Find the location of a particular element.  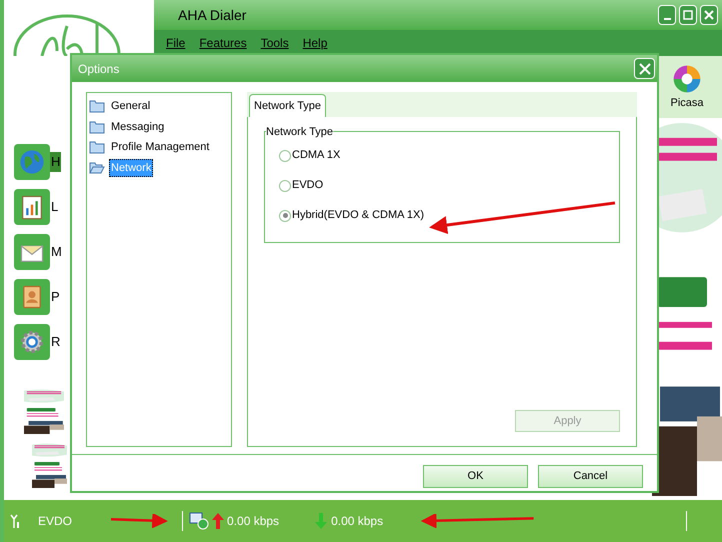

tree-item: Messaging is located at coordinates (137, 127).